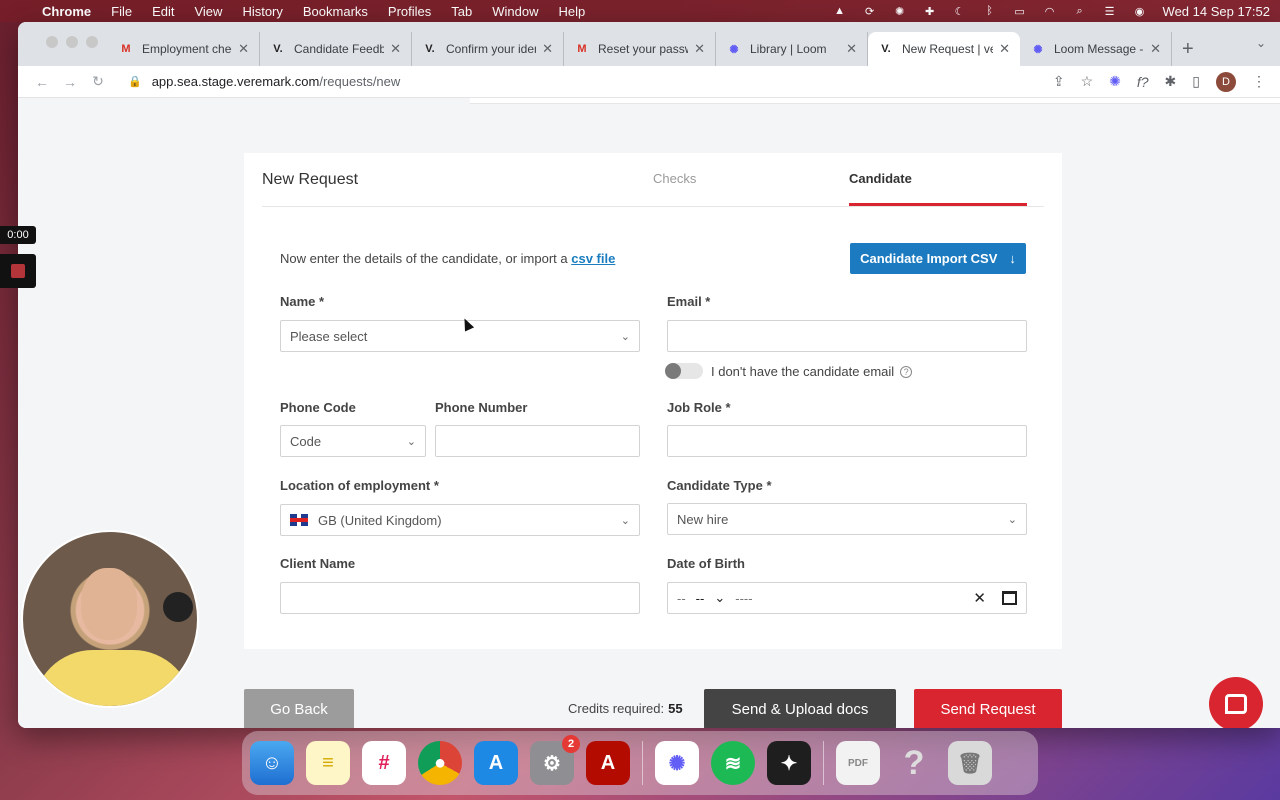 The height and width of the screenshot is (800, 1280). I want to click on back-arrow-icon: ←, so click(42, 82).